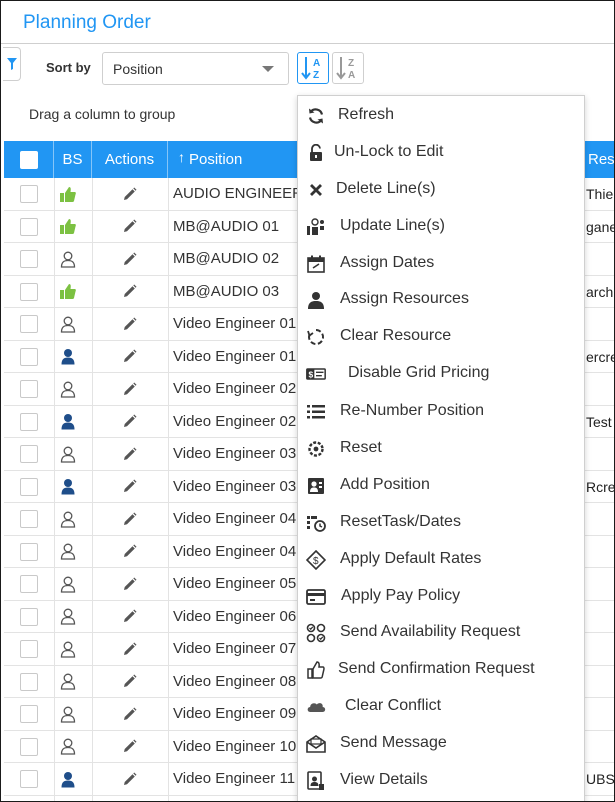 The width and height of the screenshot is (615, 802). Describe the element at coordinates (235, 681) in the screenshot. I see `position-cell: Video Engineer 08` at that location.